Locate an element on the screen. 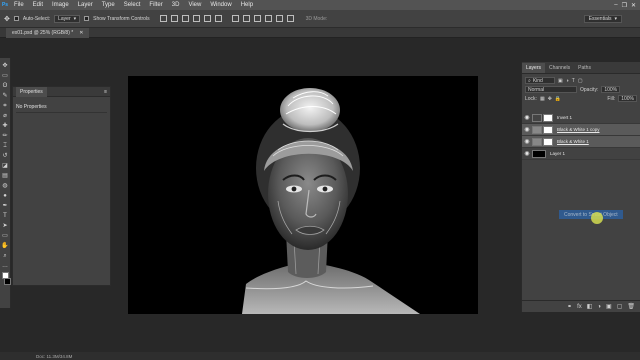 This screenshot has height=360, width=640. adjustment-layer-icon: ◑ is located at coordinates (599, 307).